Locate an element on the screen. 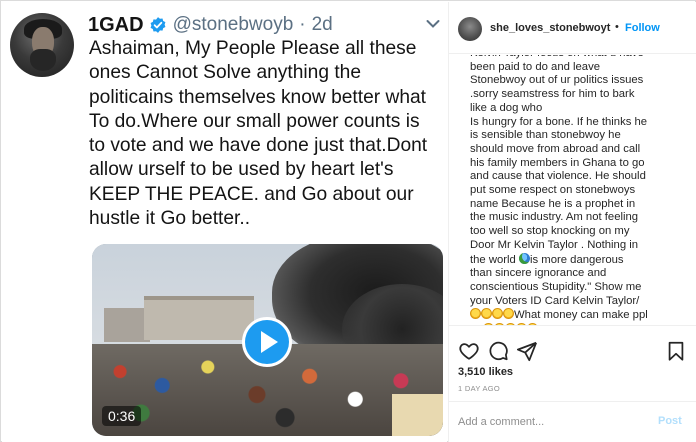 The image size is (696, 442). post-date: 1 DAY AGO is located at coordinates (479, 388).